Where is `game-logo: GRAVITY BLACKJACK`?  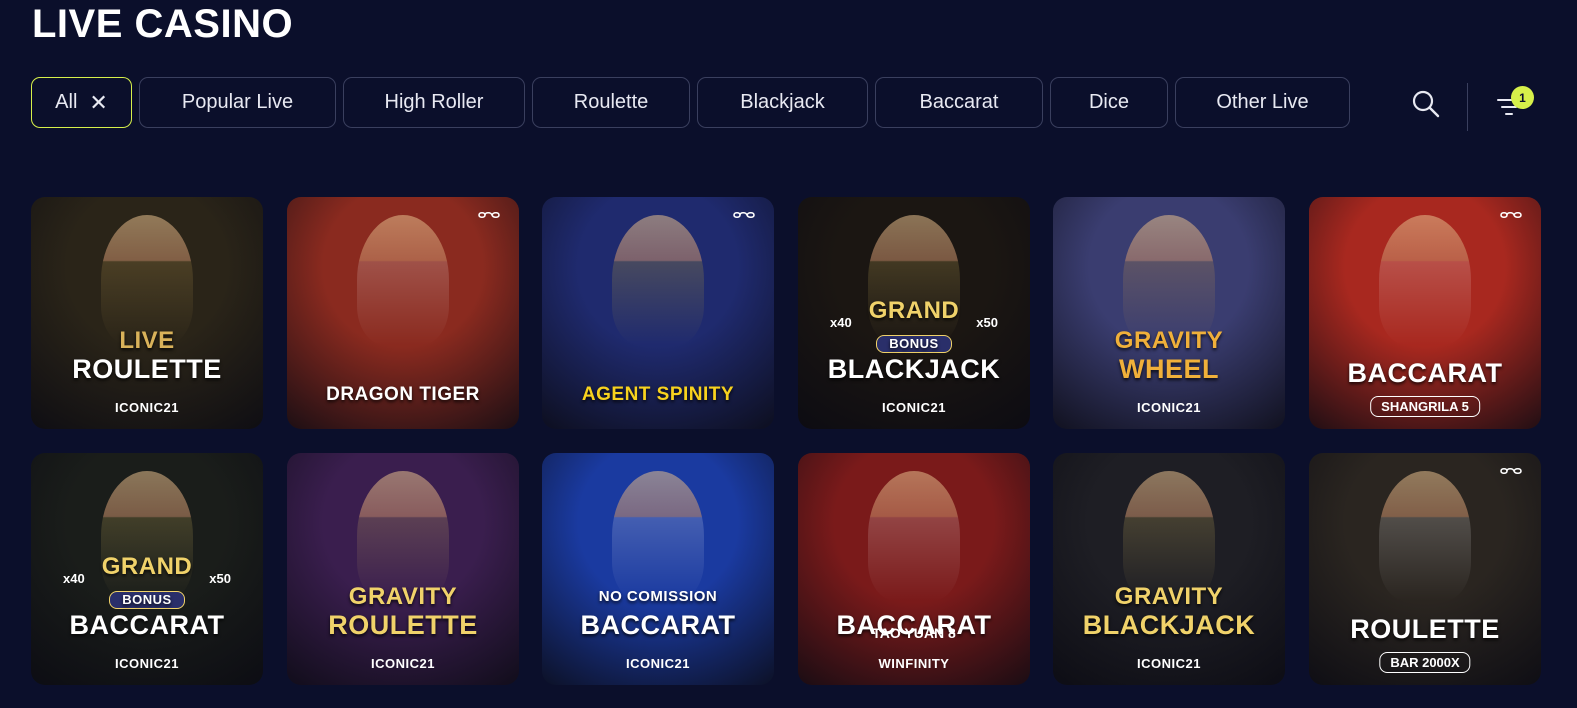
game-logo: GRAVITY BLACKJACK is located at coordinates (1169, 611).